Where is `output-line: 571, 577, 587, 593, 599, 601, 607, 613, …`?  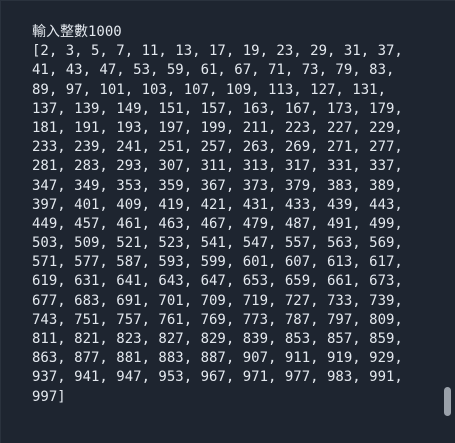
output-line: 571, 577, 587, 593, 599, 601, 607, 613, … is located at coordinates (217, 262).